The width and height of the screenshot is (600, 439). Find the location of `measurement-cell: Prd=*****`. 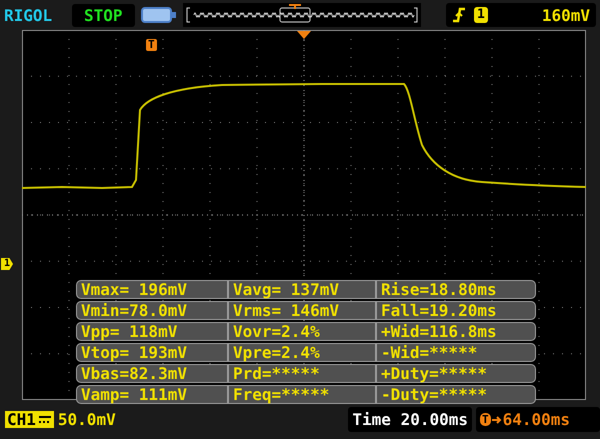

measurement-cell: Prd=***** is located at coordinates (302, 373).